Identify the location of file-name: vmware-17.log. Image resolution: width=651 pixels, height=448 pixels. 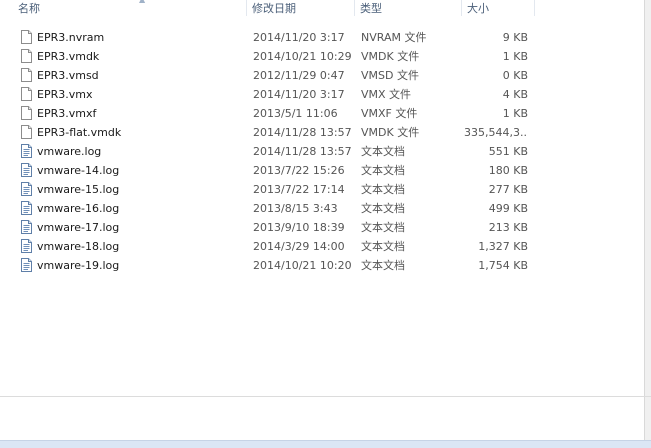
(78, 227).